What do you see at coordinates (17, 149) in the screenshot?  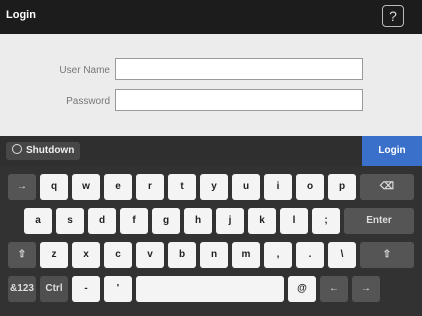 I see `power-icon` at bounding box center [17, 149].